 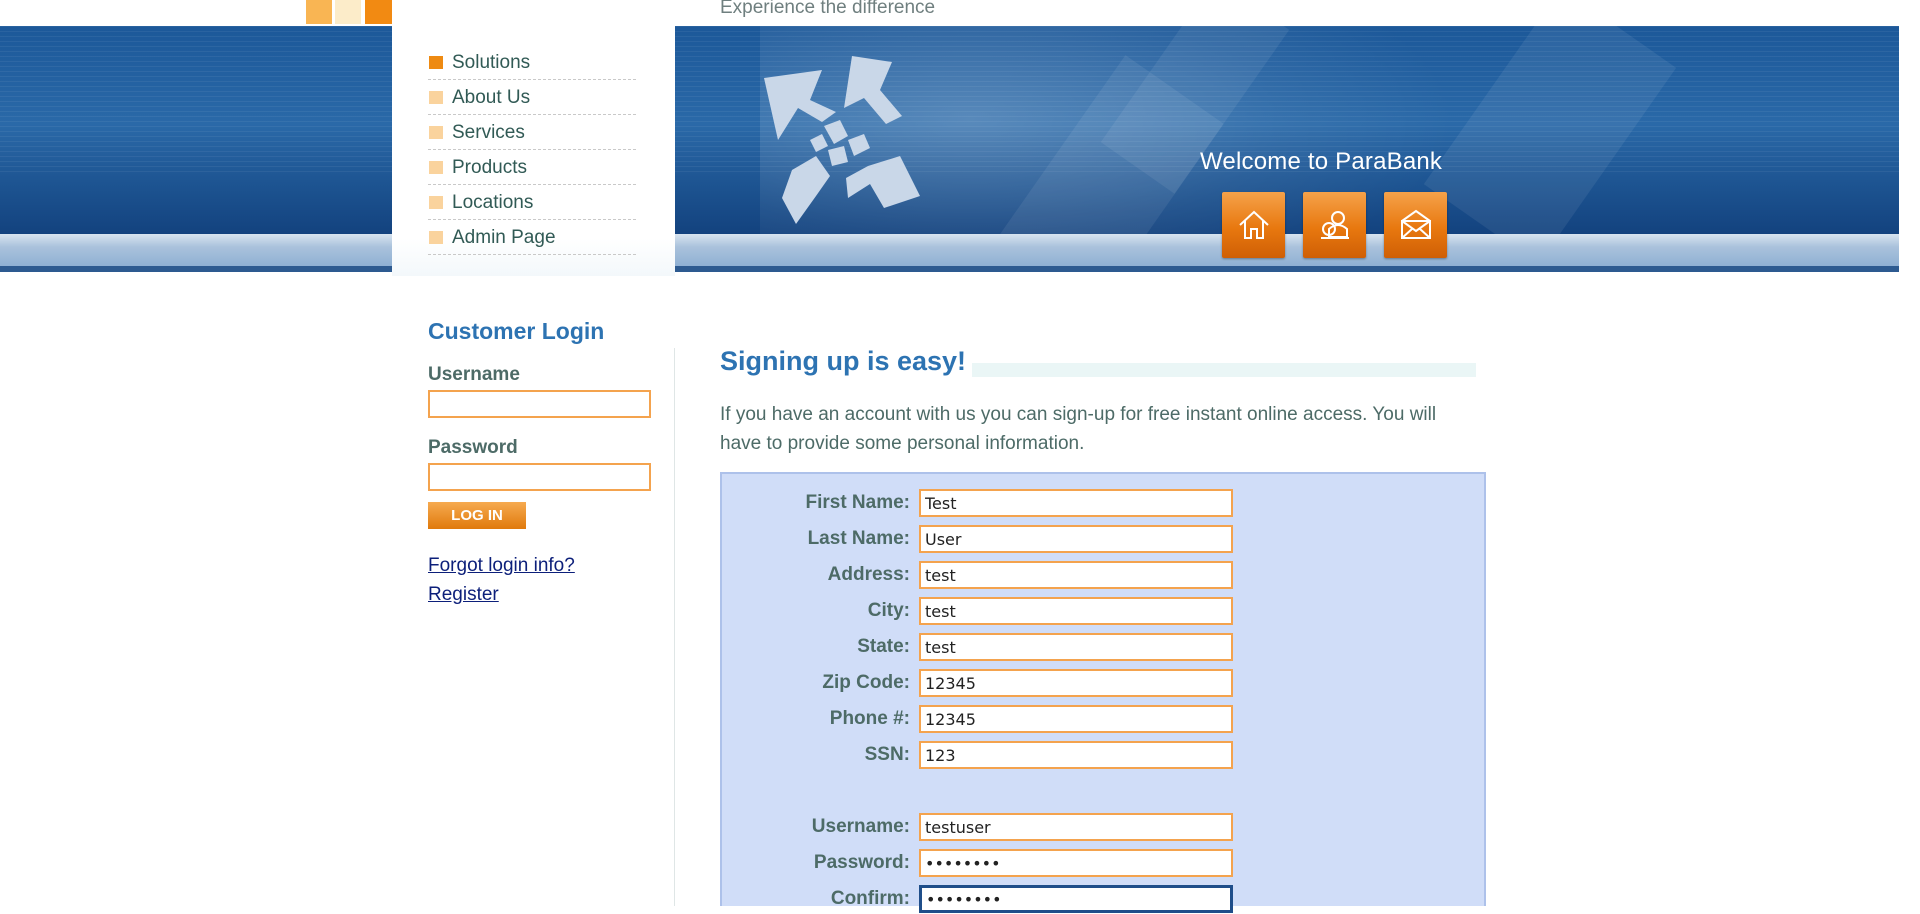 I want to click on about-button, so click(x=1334, y=225).